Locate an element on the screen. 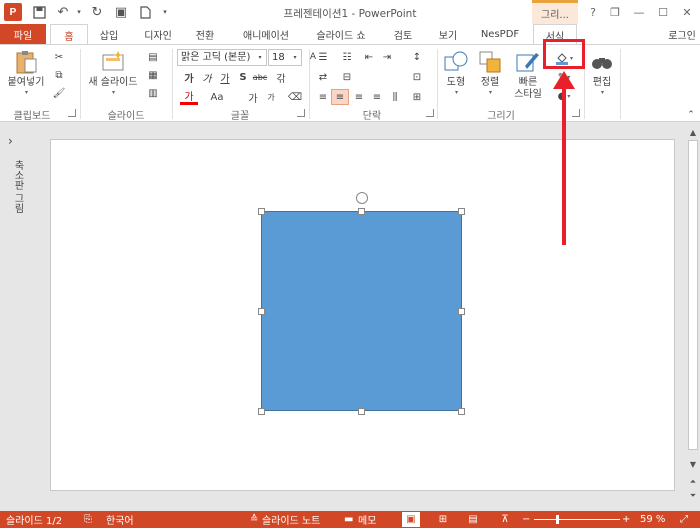 This screenshot has height=528, width=700. scroll-up-icon: ▲ is located at coordinates (693, 132).